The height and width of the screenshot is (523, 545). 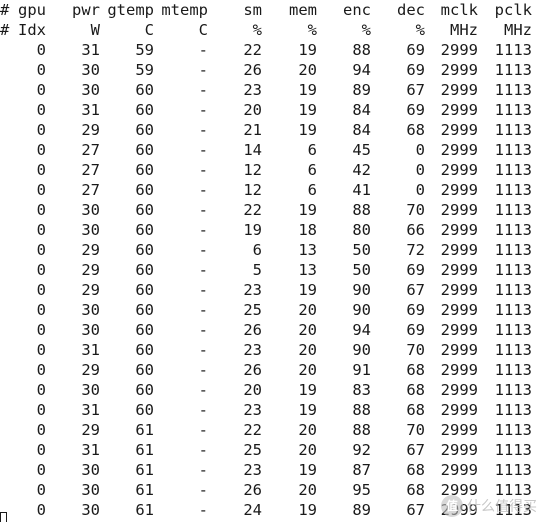 What do you see at coordinates (272, 470) in the screenshot?
I see `table-row: 0 30 61 - 23 19 87 68 2999 1113` at bounding box center [272, 470].